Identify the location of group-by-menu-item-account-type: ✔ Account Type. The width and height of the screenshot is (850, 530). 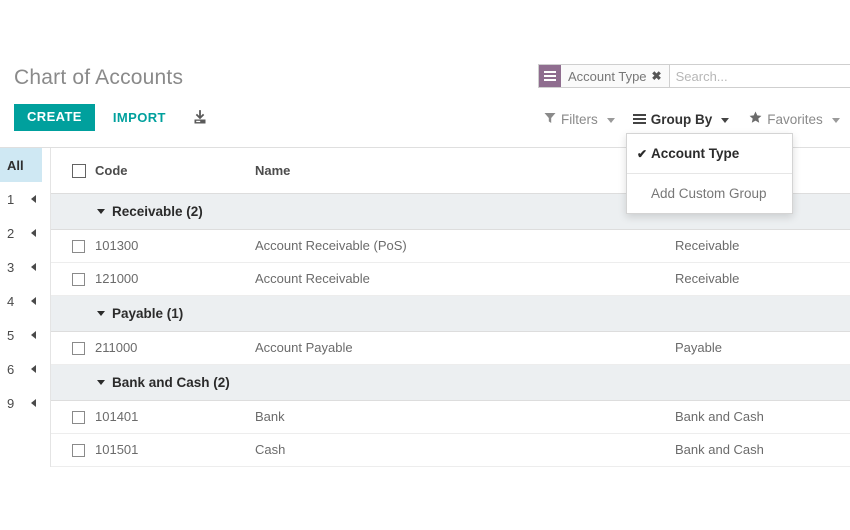
(709, 153).